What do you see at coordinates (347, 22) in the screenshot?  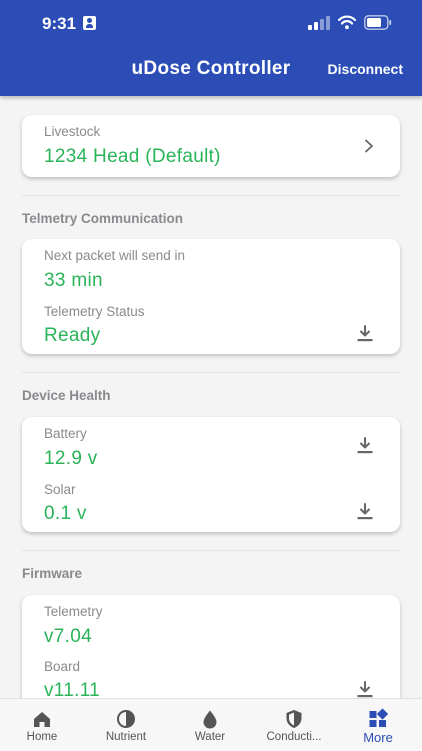 I see `wifi-icon` at bounding box center [347, 22].